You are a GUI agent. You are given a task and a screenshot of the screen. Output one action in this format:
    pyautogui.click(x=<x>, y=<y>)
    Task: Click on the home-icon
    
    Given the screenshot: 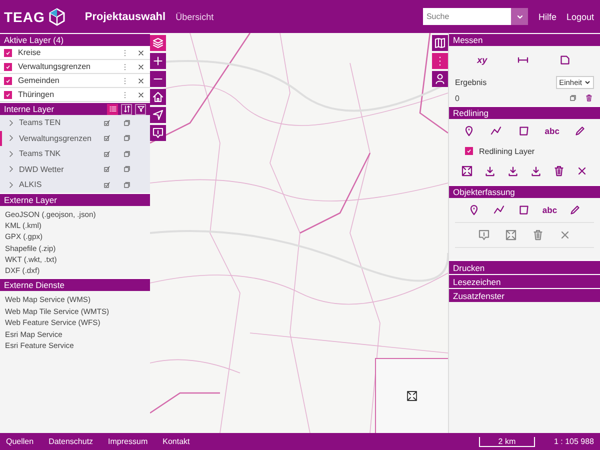 What is the action you would take?
    pyautogui.click(x=158, y=97)
    